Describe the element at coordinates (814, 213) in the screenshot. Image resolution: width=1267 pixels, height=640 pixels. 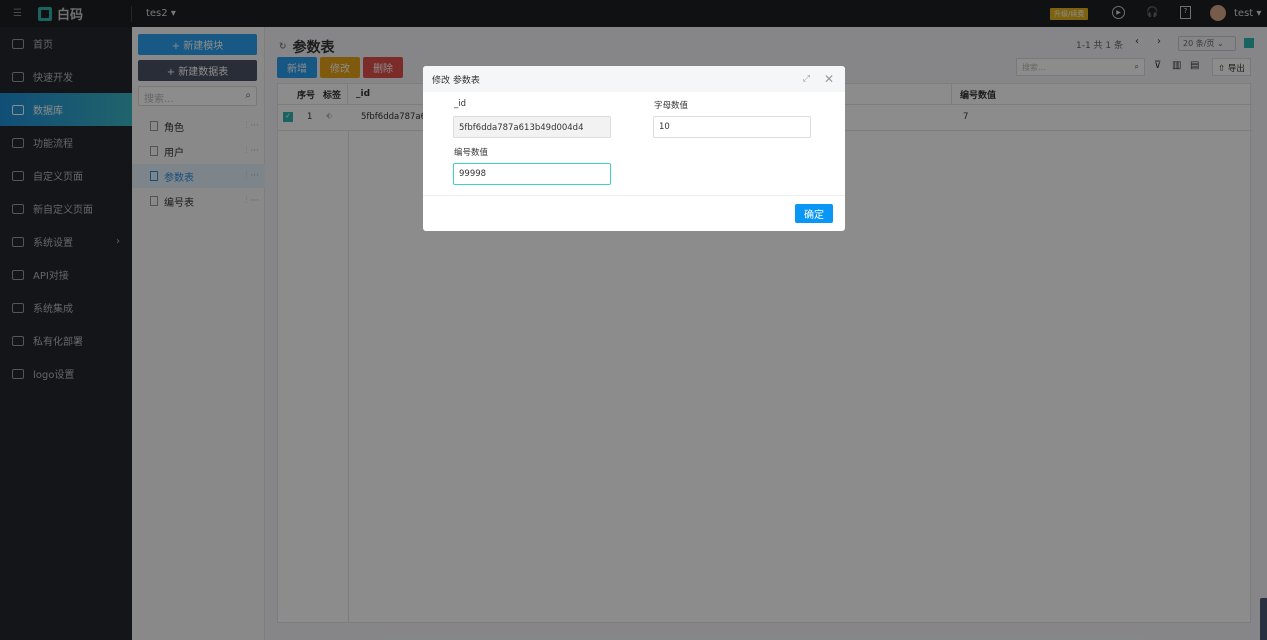
I see `confirm-button: 确定` at that location.